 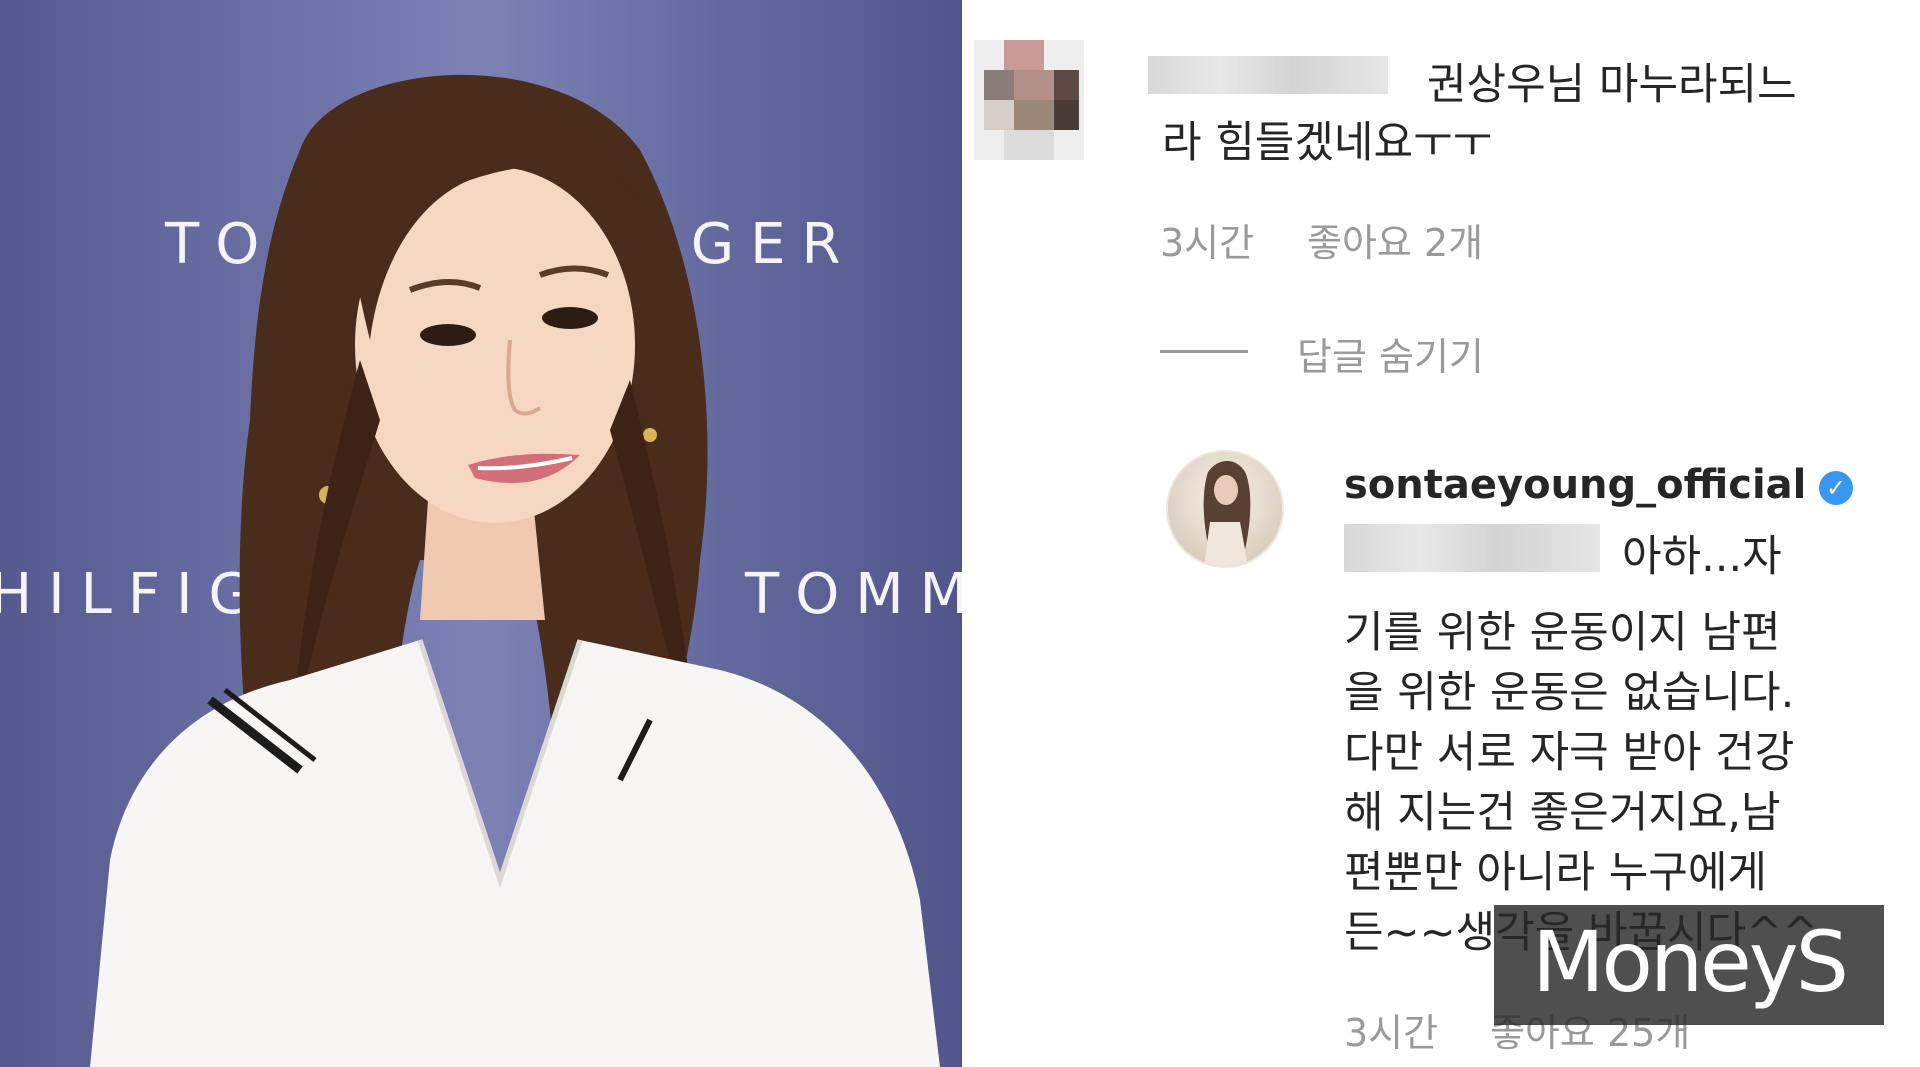 I want to click on hide-replies-divider, so click(x=1204, y=351).